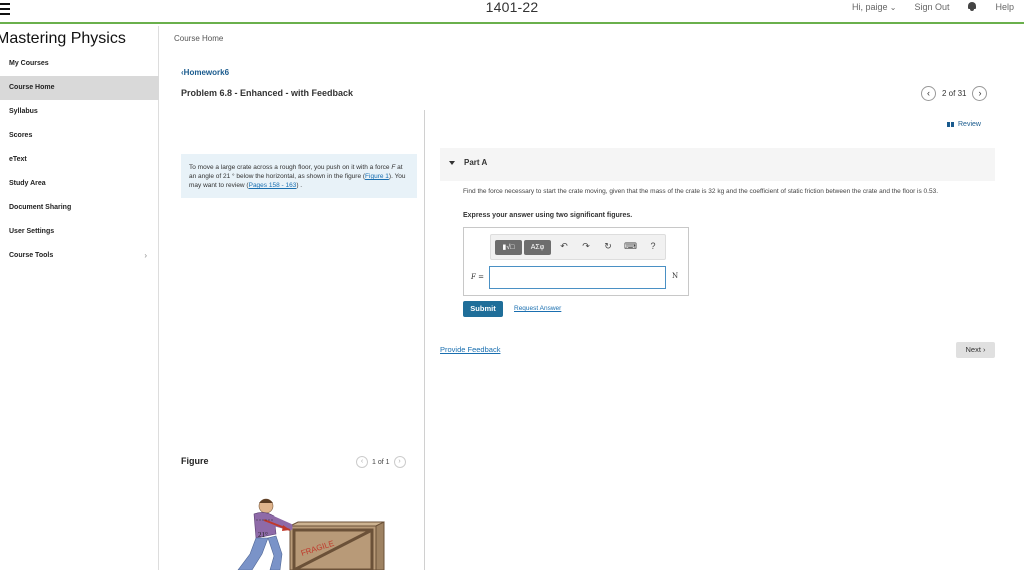  I want to click on reset-icon: ↻, so click(608, 246).